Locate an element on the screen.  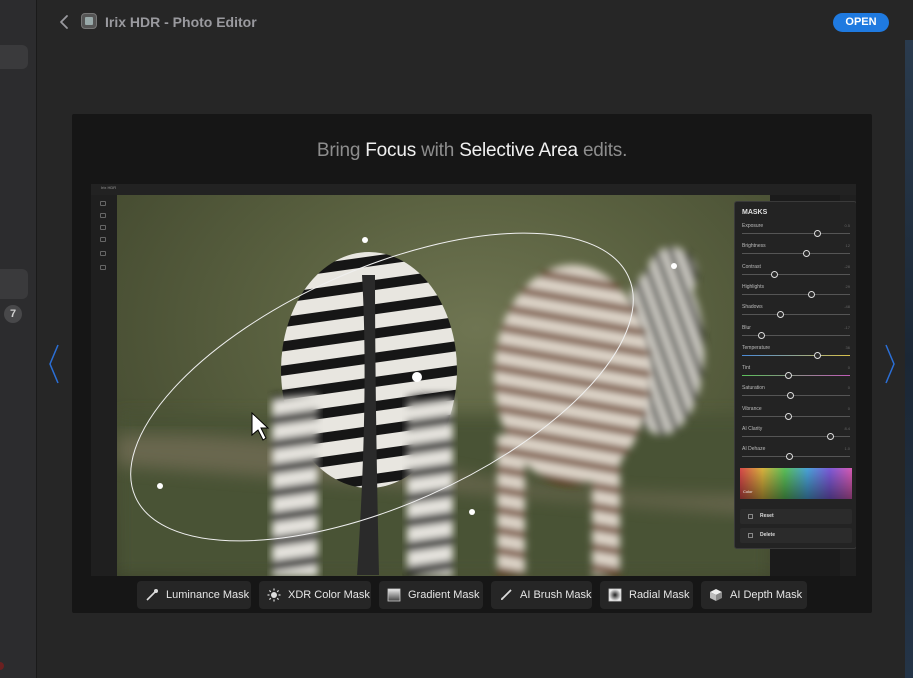
sidebar-item is located at coordinates (14, 57).